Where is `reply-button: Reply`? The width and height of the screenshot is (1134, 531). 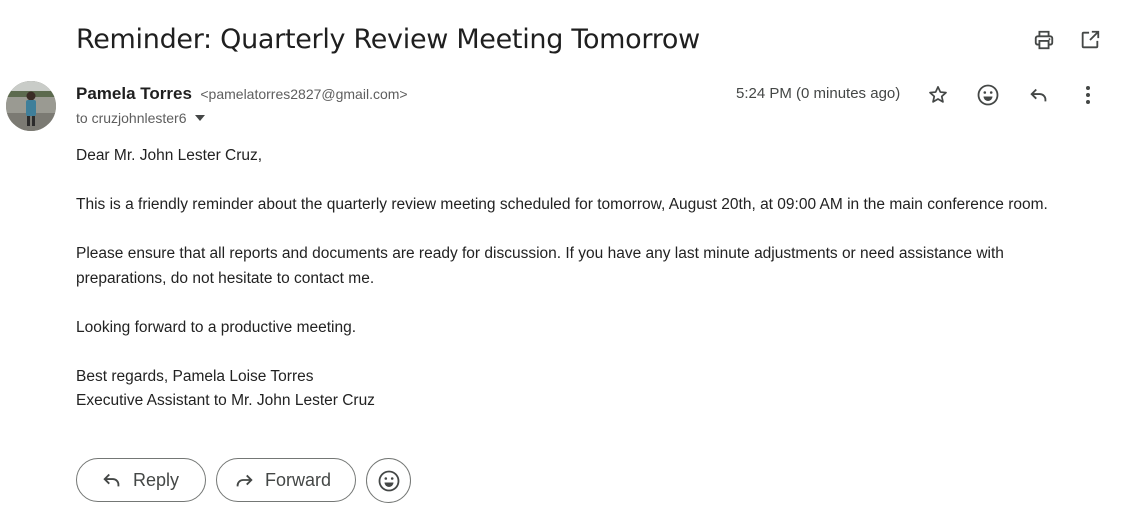 reply-button: Reply is located at coordinates (141, 480).